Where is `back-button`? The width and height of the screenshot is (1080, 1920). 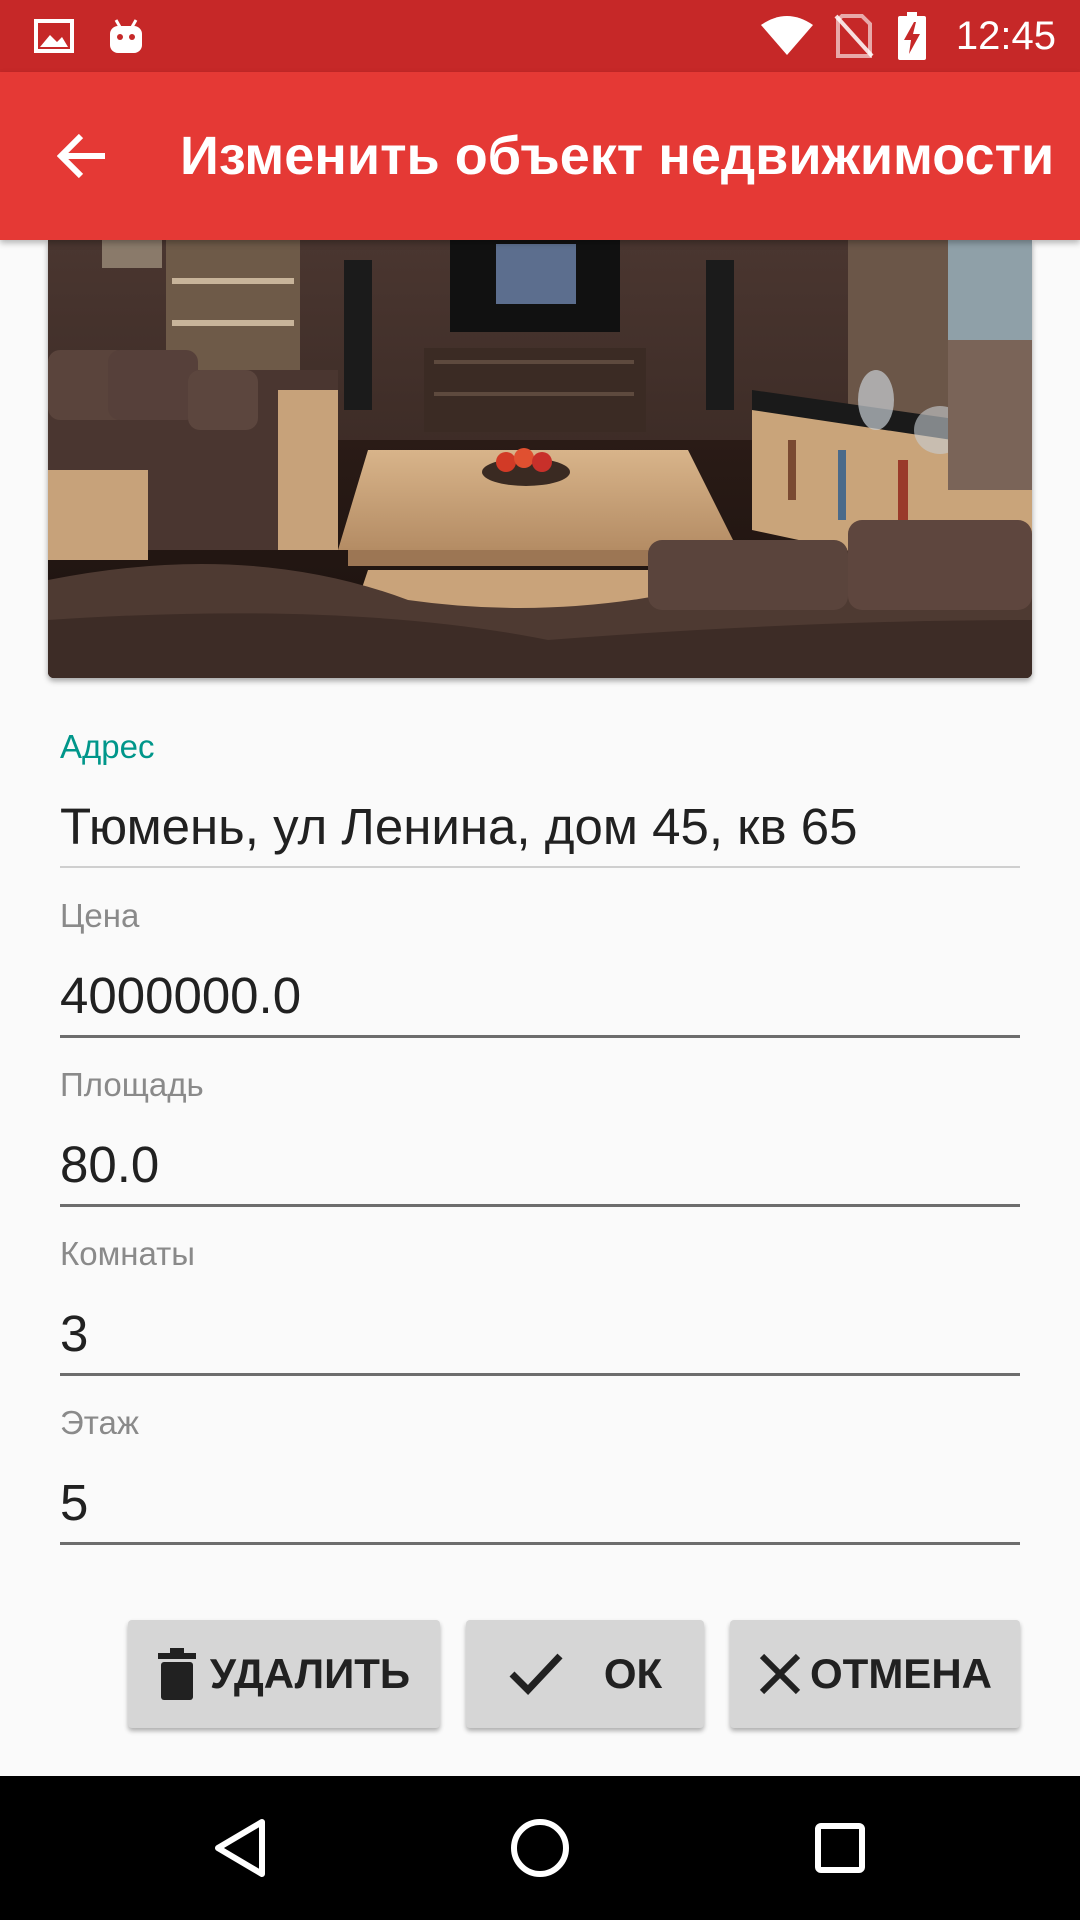
back-button is located at coordinates (82, 156).